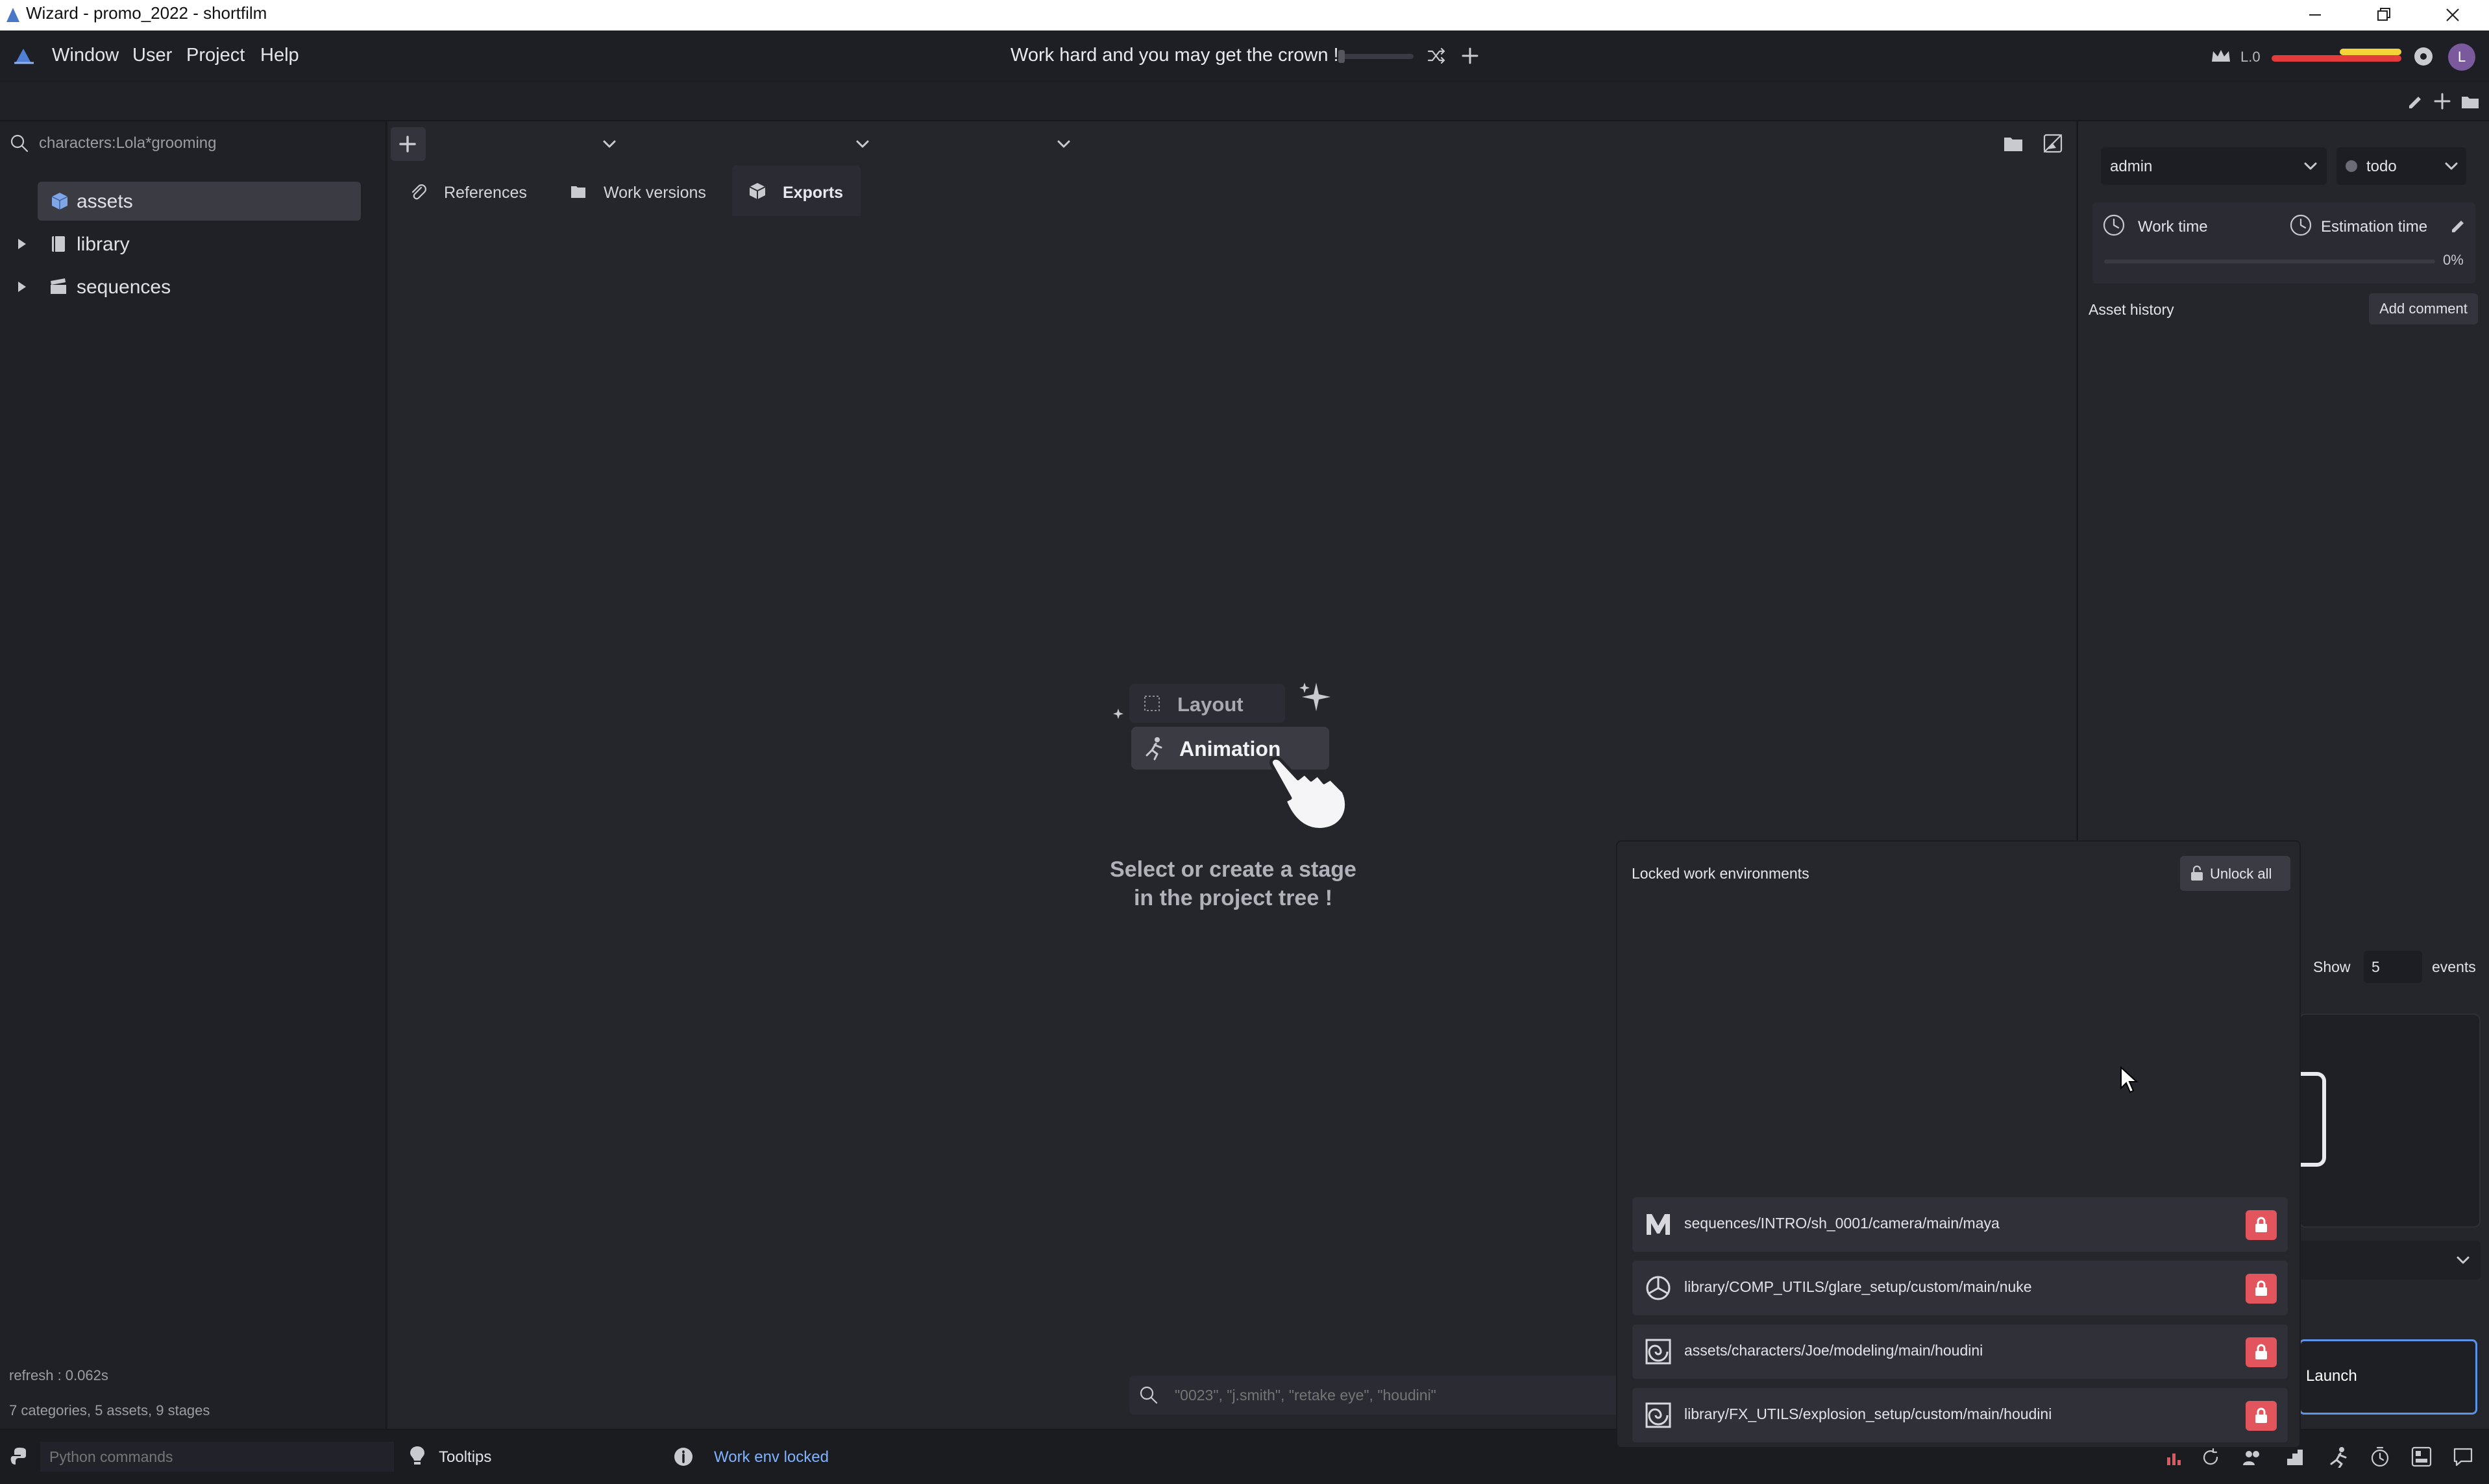 This screenshot has width=2489, height=1484. I want to click on small-sparkle-icon, so click(1118, 714).